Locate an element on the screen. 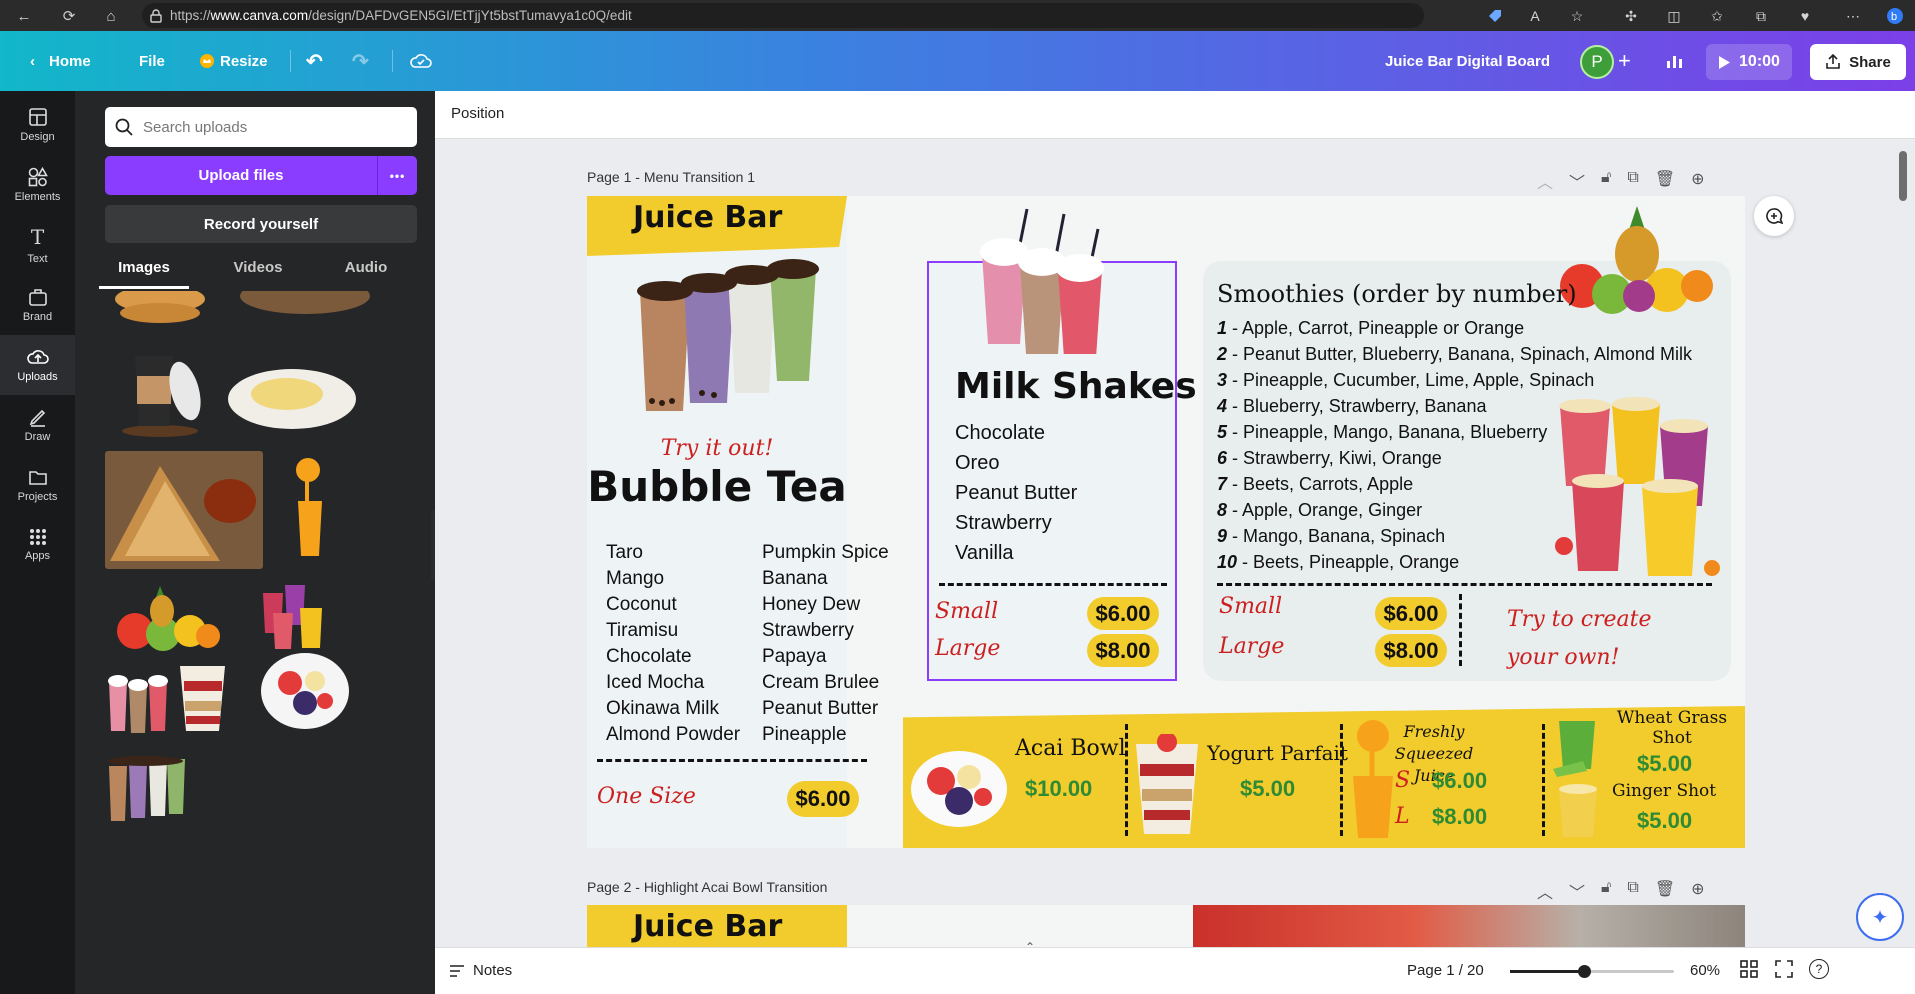  document-title: Juice Bar Digital Board is located at coordinates (1445, 61).